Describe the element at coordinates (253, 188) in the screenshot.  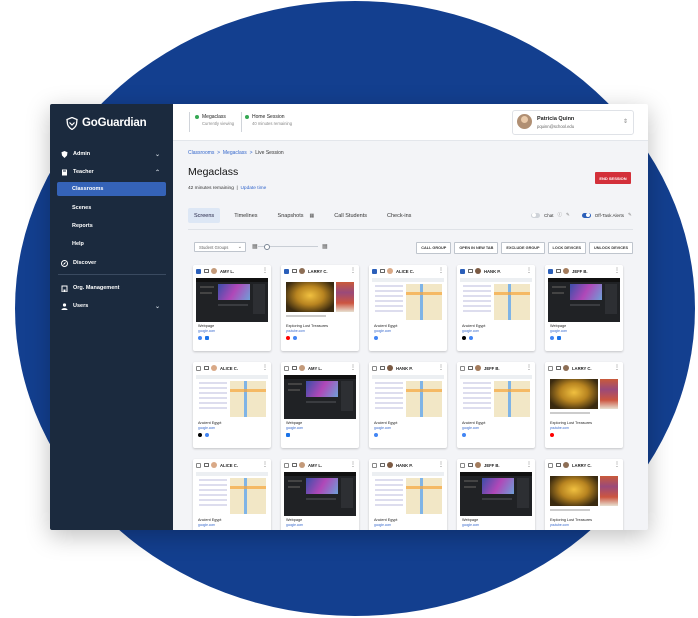
I see `update-time-link: Update time` at that location.